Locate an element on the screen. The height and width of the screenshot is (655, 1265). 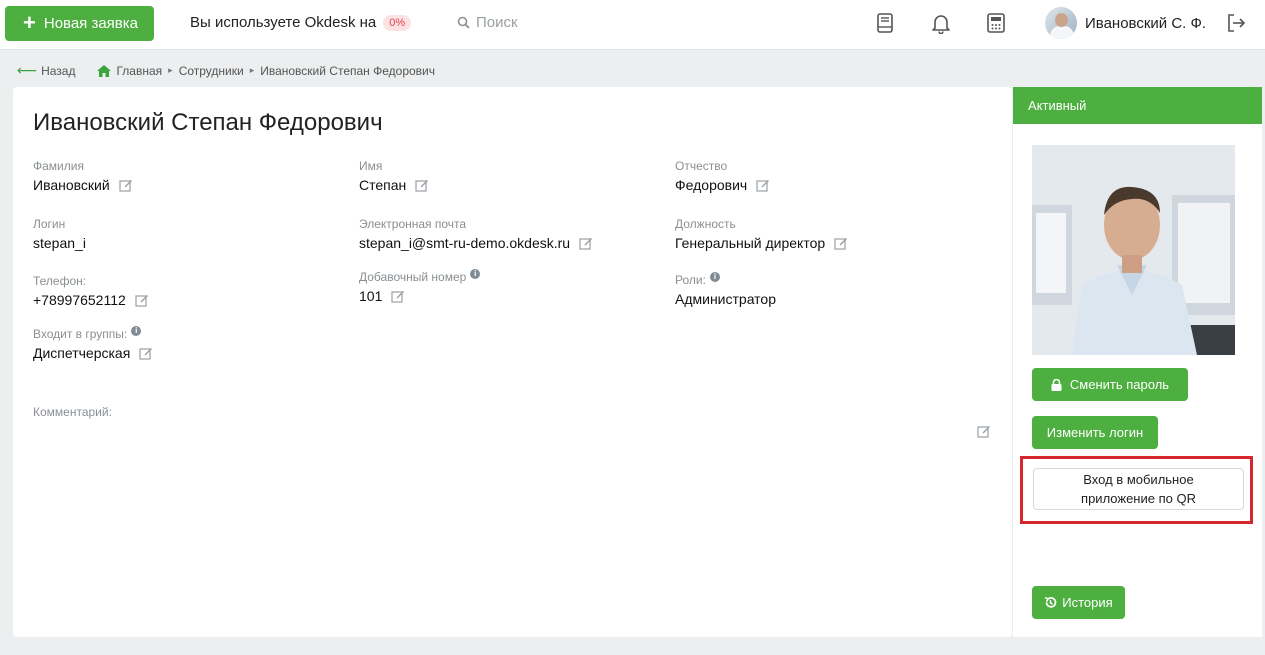
breadcrumb-employees: Сотрудники is located at coordinates (211, 71).